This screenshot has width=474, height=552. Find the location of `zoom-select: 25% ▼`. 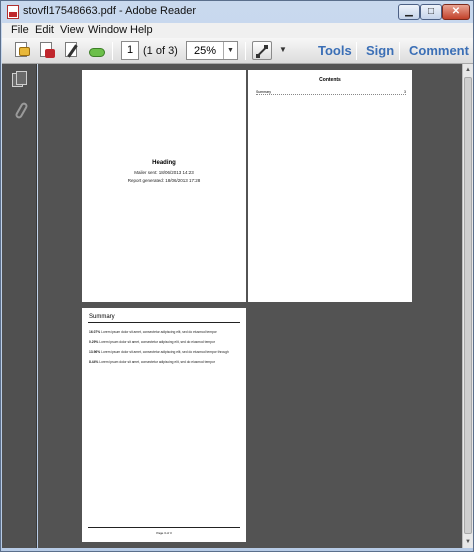

zoom-select: 25% ▼ is located at coordinates (212, 50).